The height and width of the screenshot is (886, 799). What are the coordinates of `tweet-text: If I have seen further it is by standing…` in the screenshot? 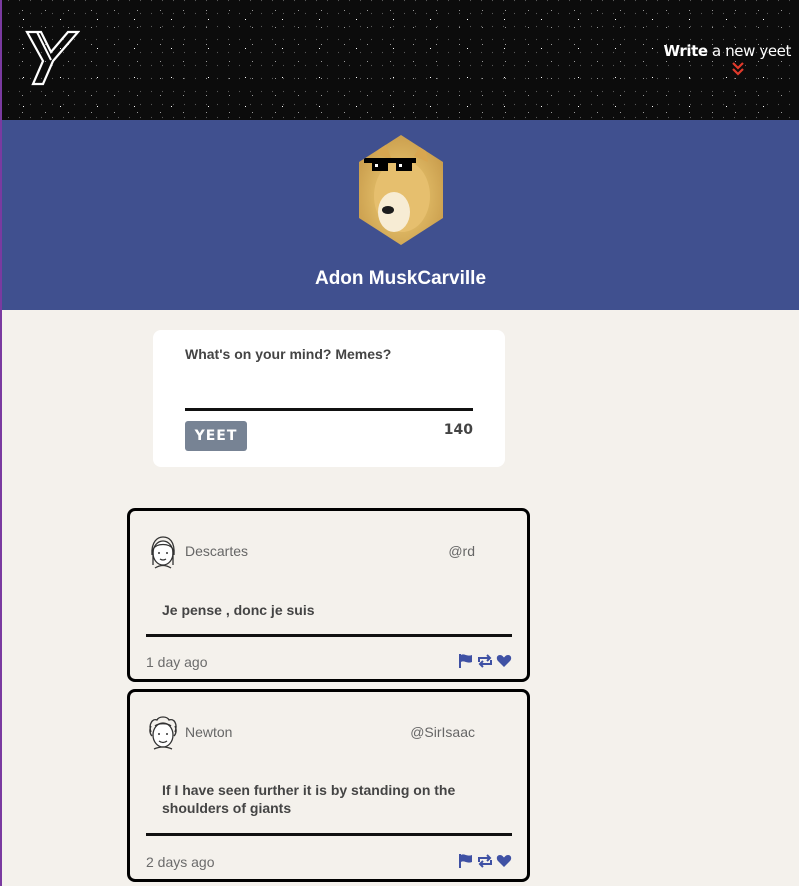 It's located at (309, 799).